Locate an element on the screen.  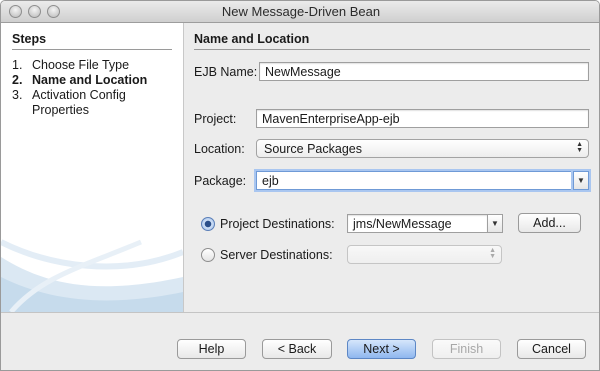
package-combo-input: ejb is located at coordinates (414, 180).